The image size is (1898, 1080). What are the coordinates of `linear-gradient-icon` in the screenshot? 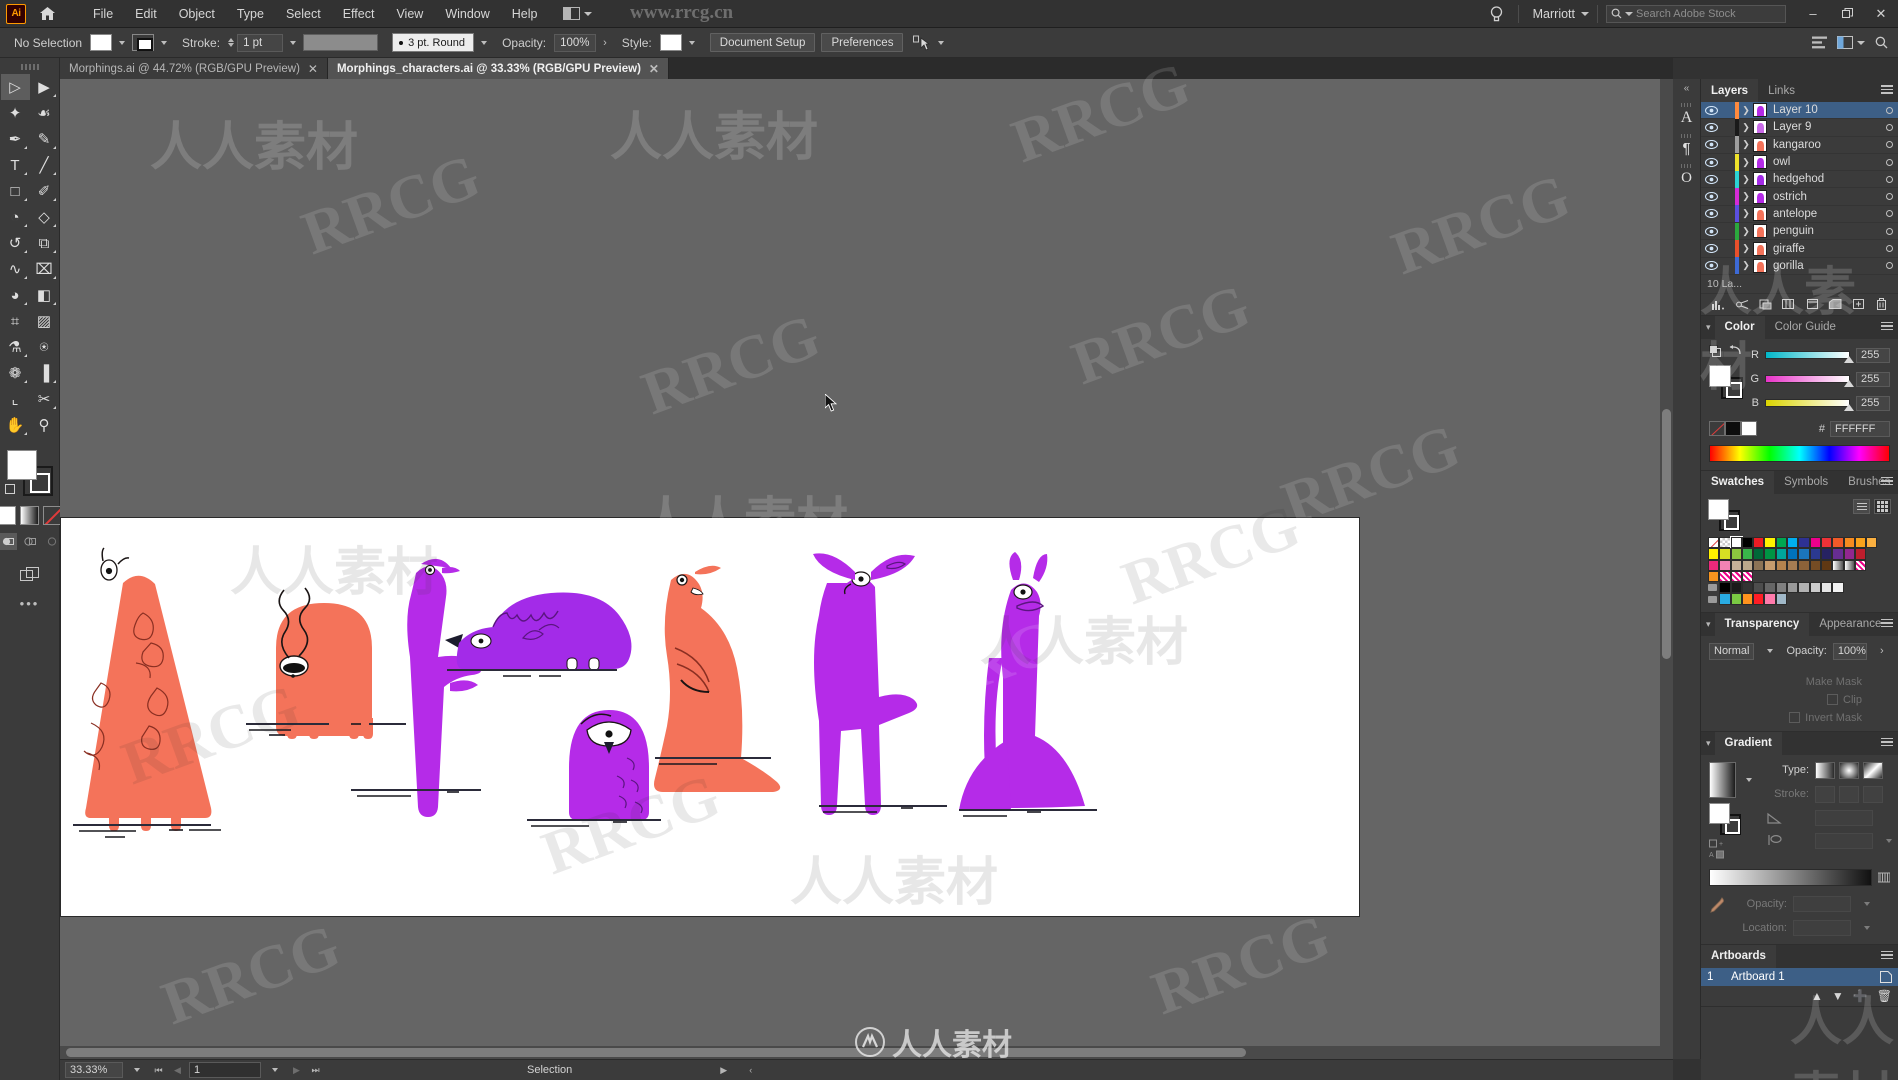 It's located at (1825, 770).